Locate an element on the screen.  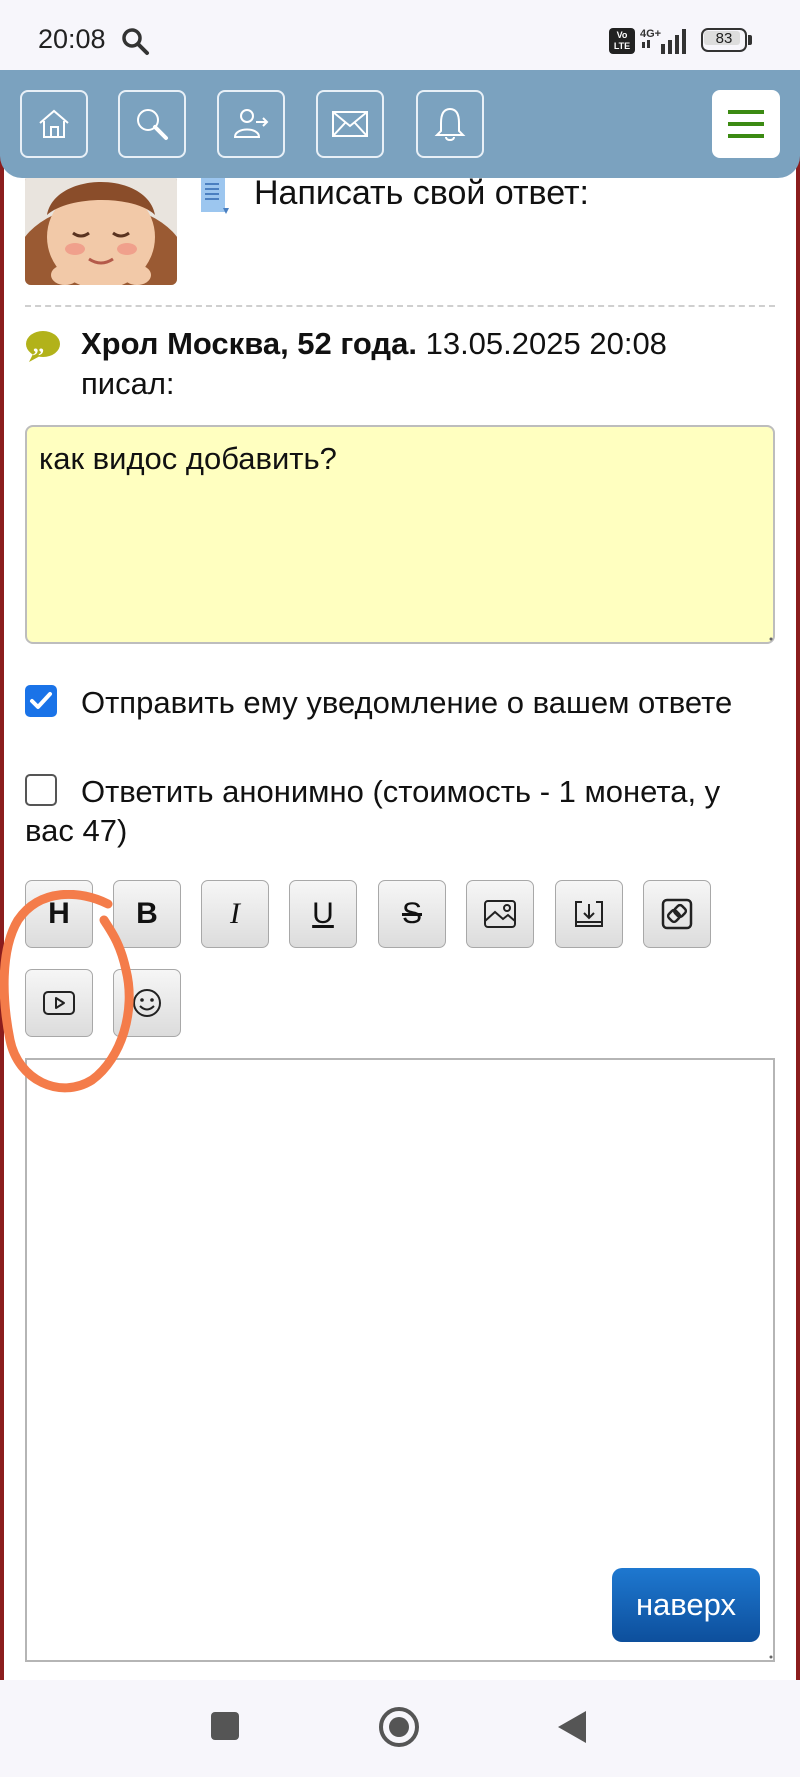
italic-button: I is located at coordinates (235, 914).